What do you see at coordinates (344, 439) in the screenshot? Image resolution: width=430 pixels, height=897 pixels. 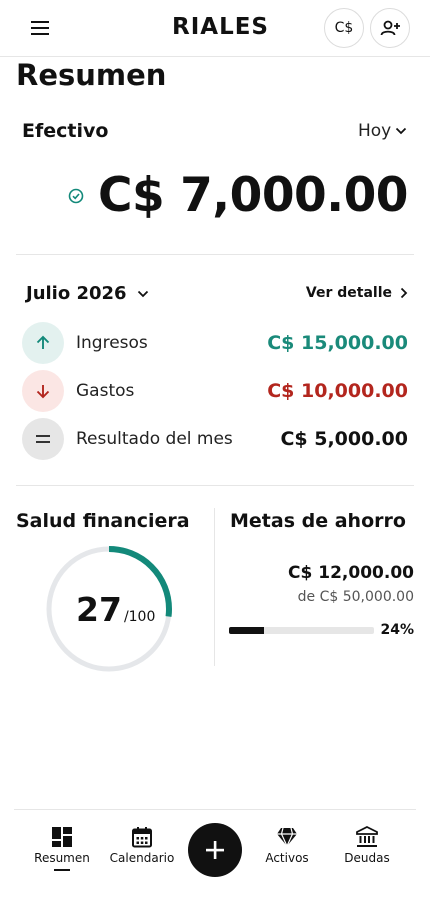 I see `result-amount: C$ 5,000.00` at bounding box center [344, 439].